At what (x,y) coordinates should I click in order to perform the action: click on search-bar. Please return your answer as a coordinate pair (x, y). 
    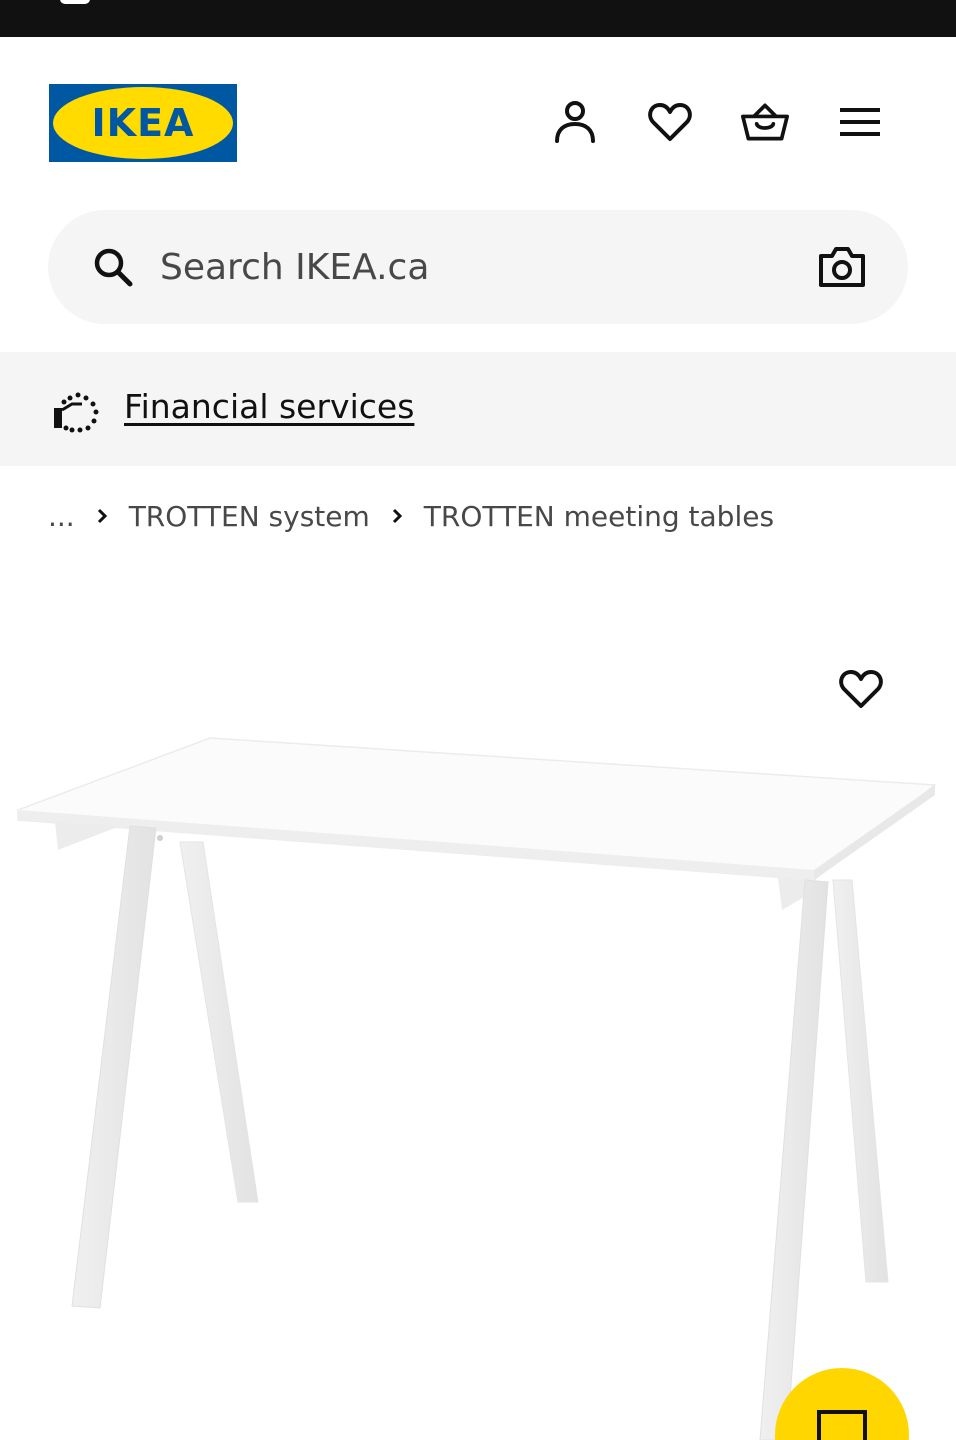
    Looking at the image, I should click on (478, 267).